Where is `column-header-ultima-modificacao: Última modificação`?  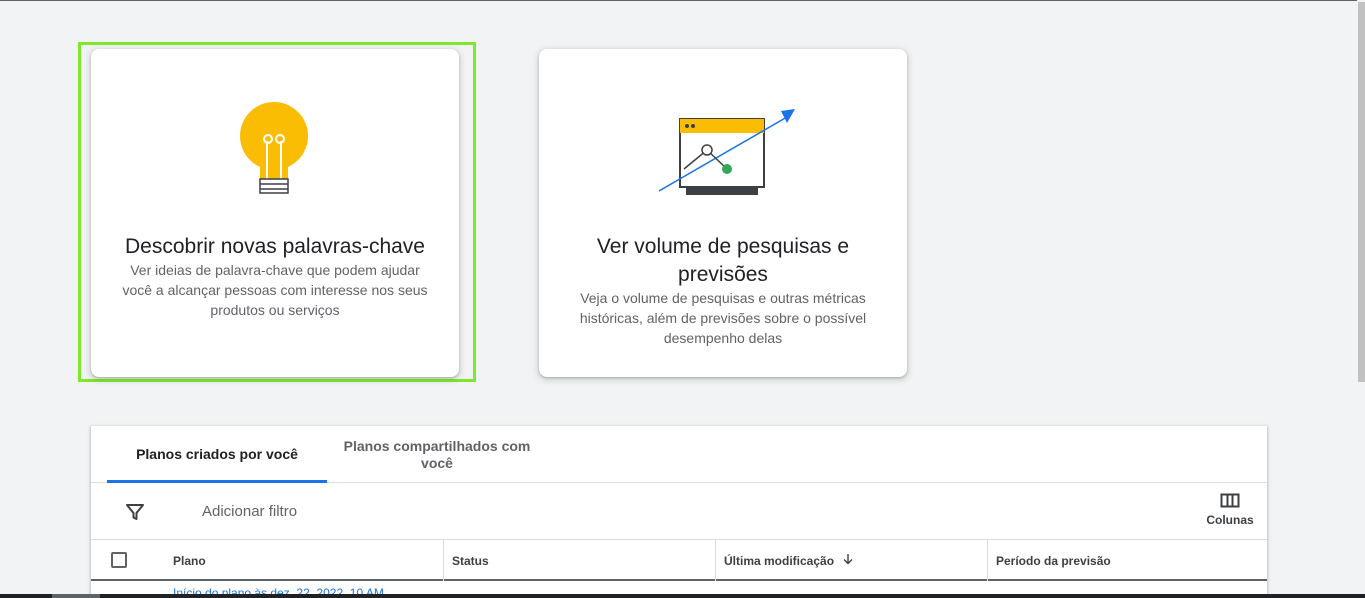 column-header-ultima-modificacao: Última modificação is located at coordinates (851, 560).